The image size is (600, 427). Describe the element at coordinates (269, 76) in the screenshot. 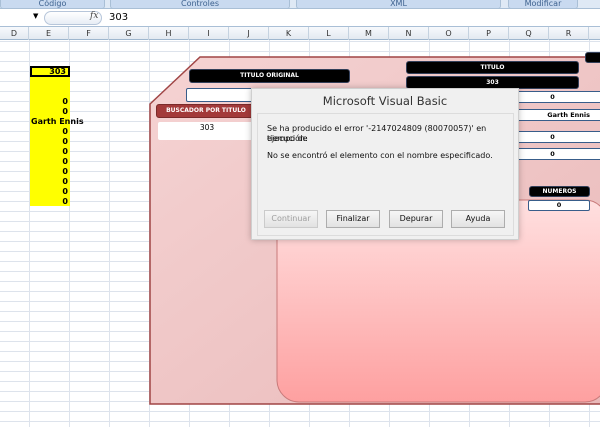

I see `titulo-original-label: TITULO ORIGINAL` at that location.